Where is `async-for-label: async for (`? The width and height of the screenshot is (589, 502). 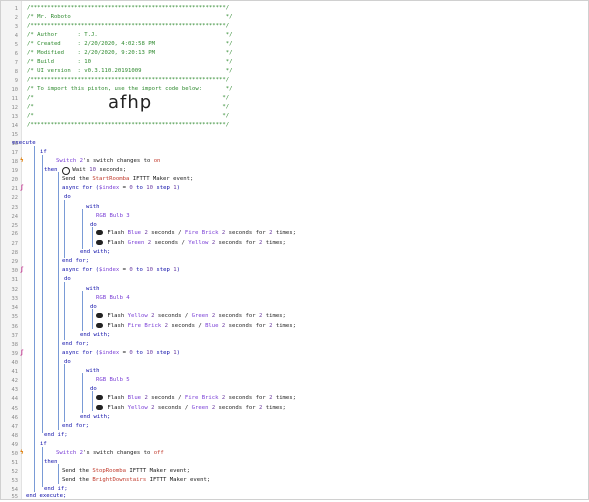 async-for-label: async for ( is located at coordinates (81, 270).